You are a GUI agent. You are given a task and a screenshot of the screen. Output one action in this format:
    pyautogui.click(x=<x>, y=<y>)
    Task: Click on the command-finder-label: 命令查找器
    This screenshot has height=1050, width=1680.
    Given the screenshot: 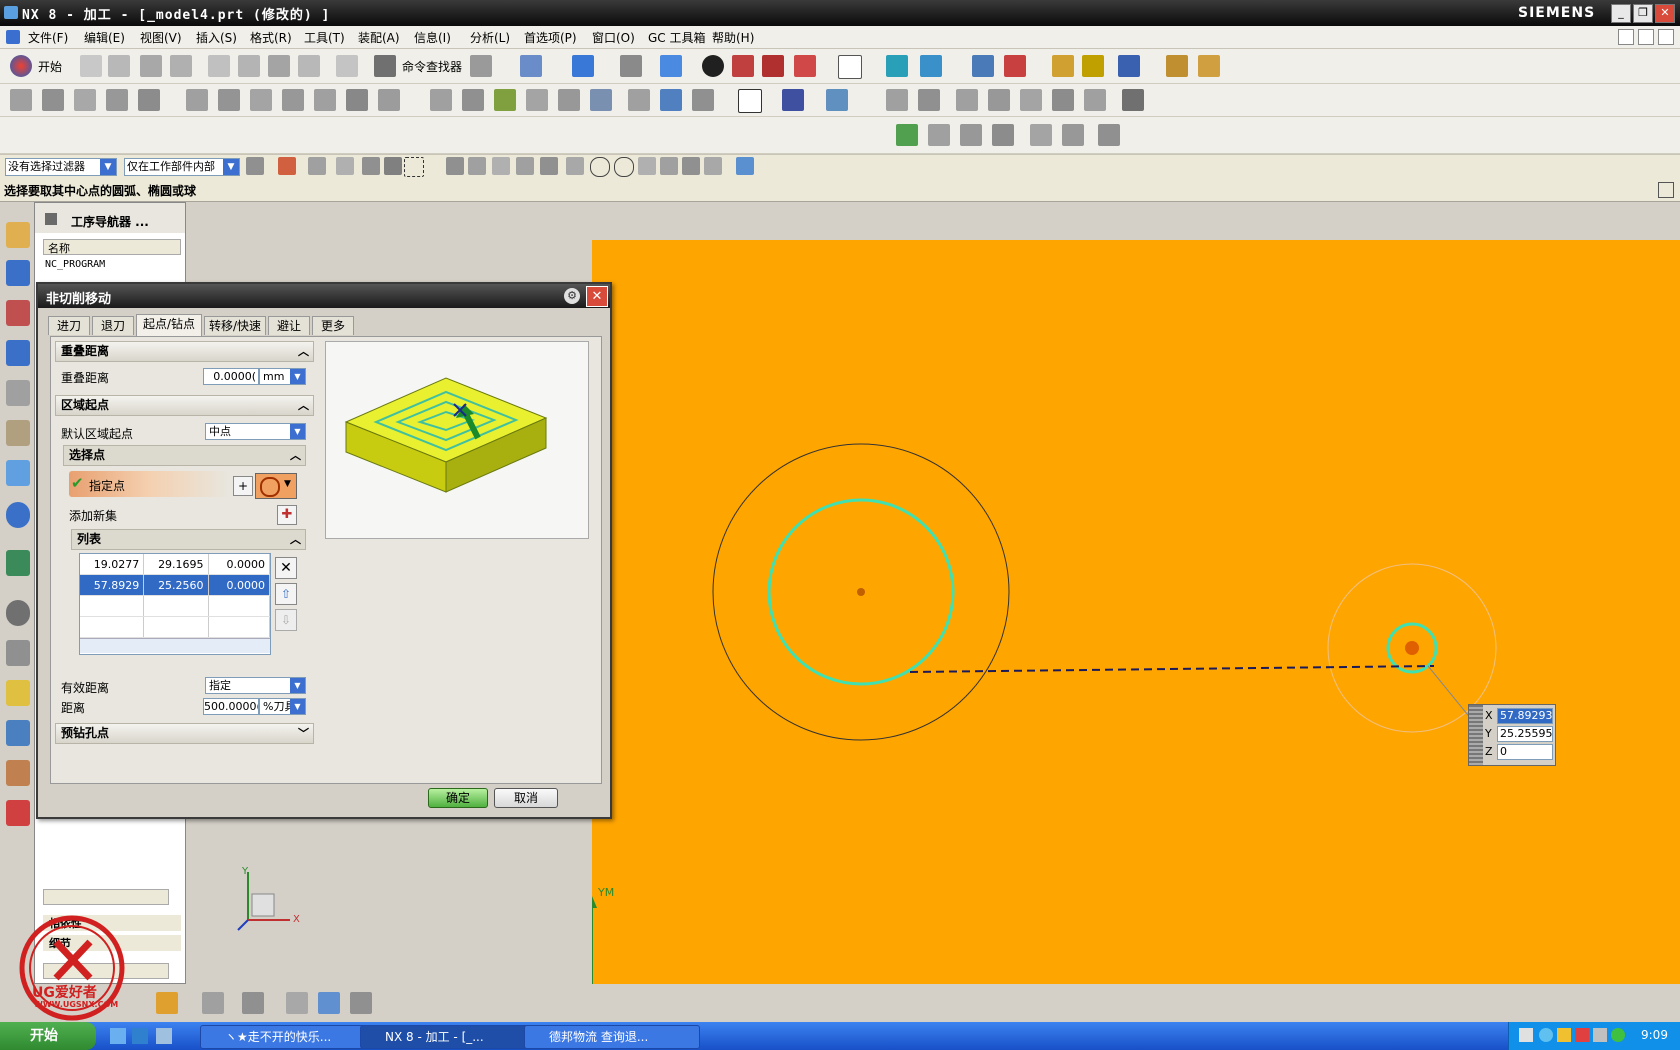 What is the action you would take?
    pyautogui.click(x=432, y=66)
    